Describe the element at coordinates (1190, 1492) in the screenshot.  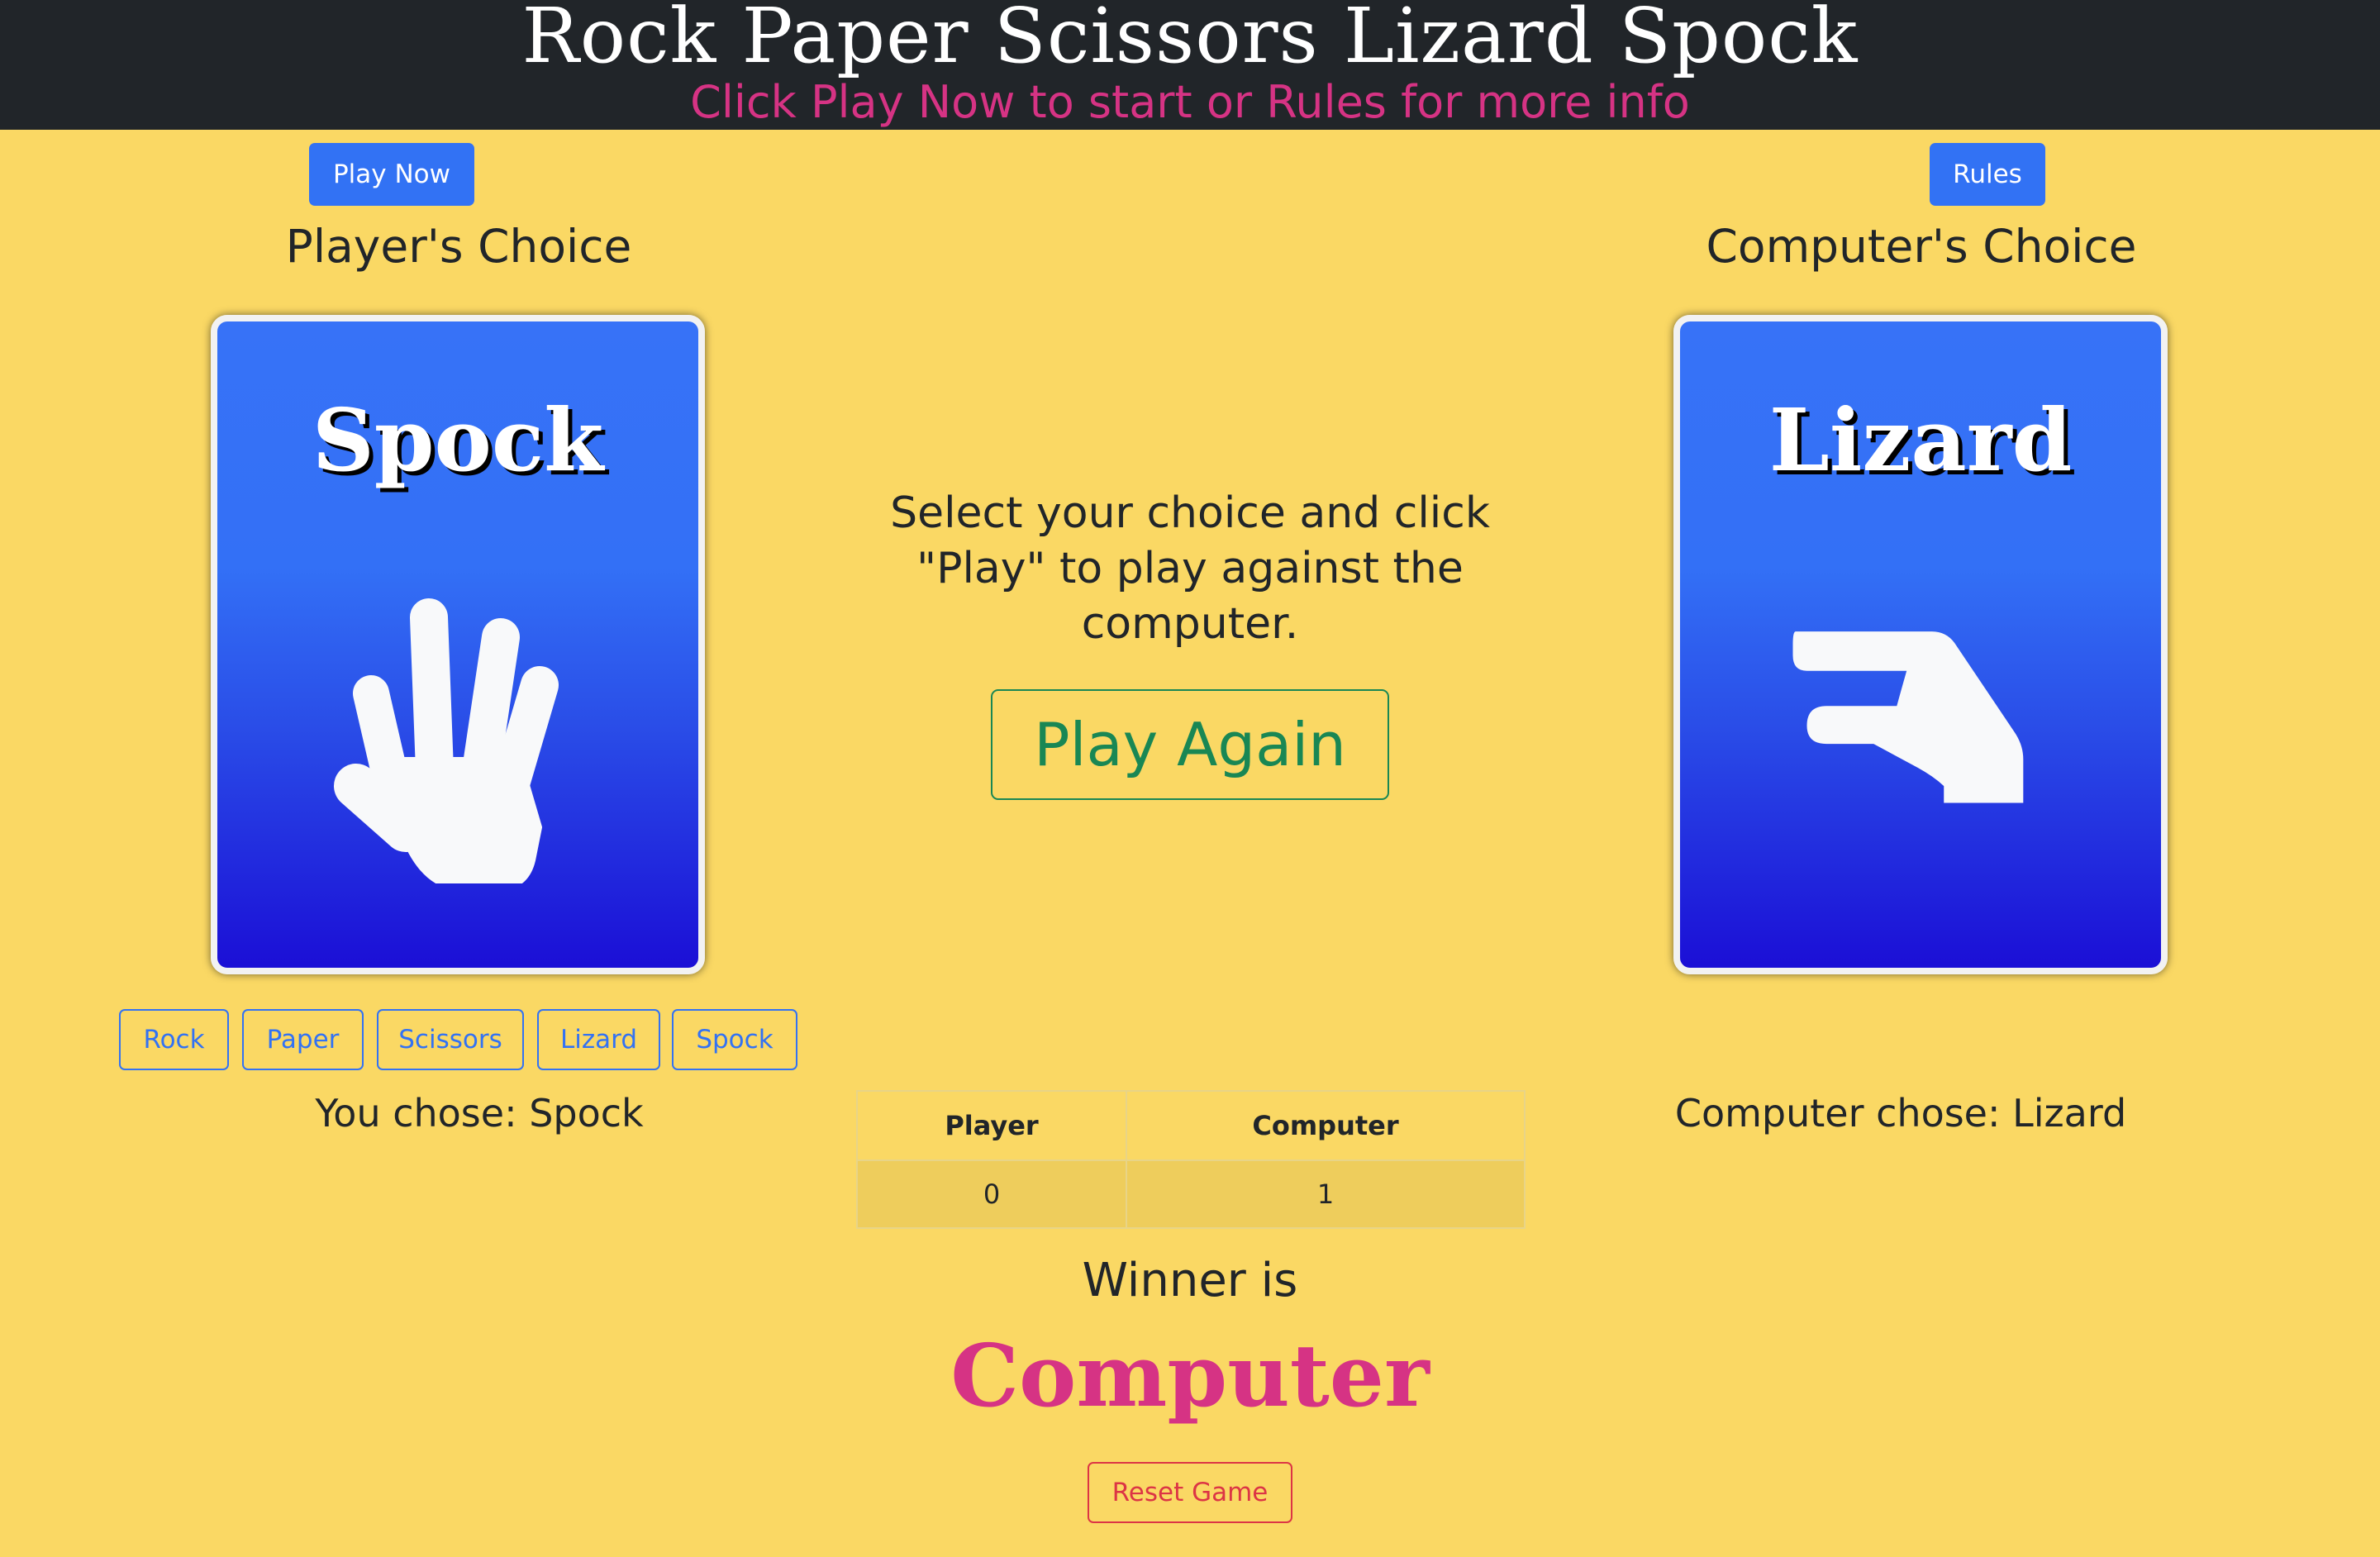
I see `reset-game-button: Reset Game` at that location.